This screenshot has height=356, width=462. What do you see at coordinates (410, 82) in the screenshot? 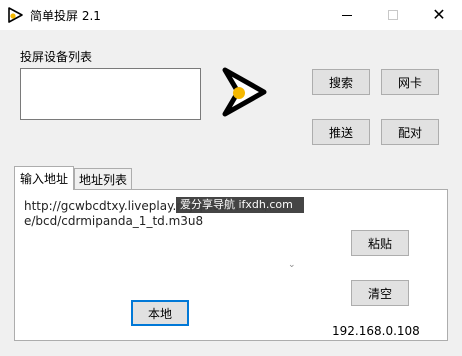
I see `network-card-button: 网卡` at bounding box center [410, 82].